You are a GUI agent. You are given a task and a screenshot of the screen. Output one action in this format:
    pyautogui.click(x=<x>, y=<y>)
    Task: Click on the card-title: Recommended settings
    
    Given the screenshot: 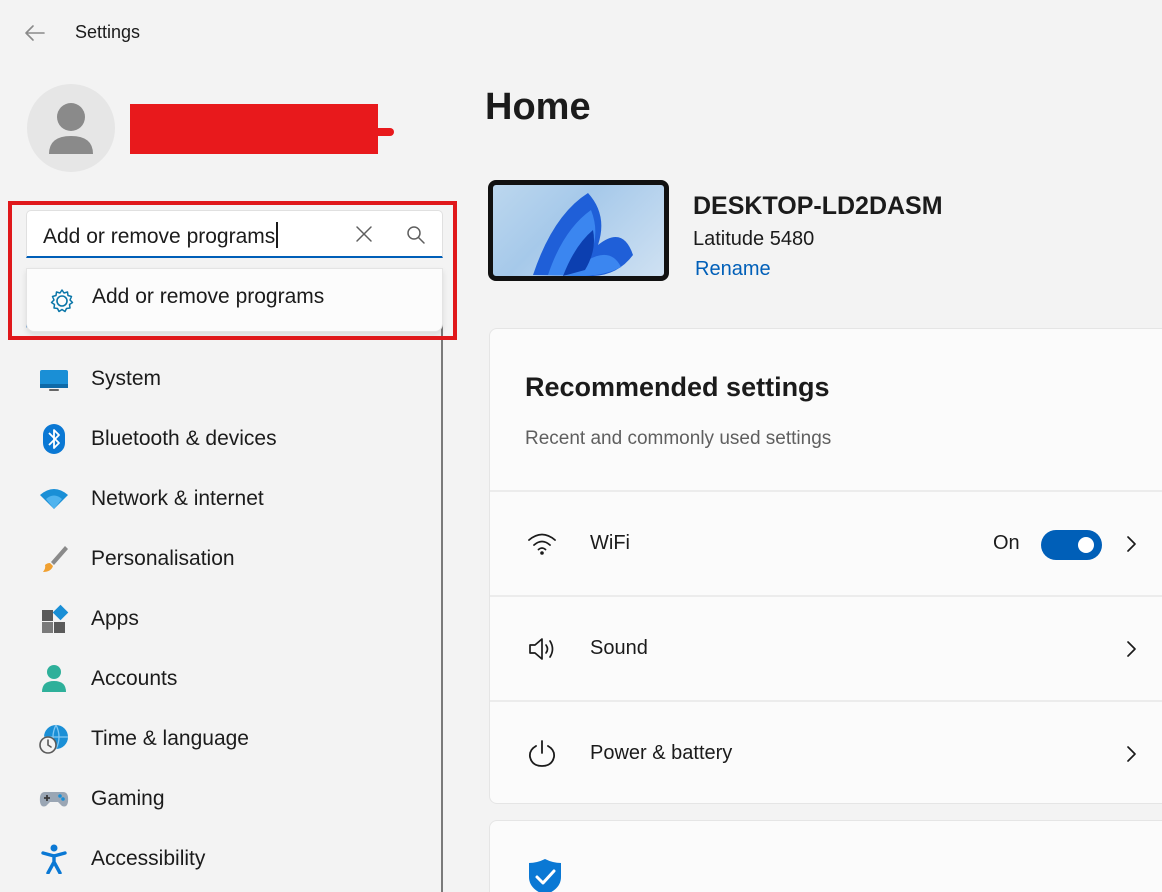 What is the action you would take?
    pyautogui.click(x=677, y=387)
    